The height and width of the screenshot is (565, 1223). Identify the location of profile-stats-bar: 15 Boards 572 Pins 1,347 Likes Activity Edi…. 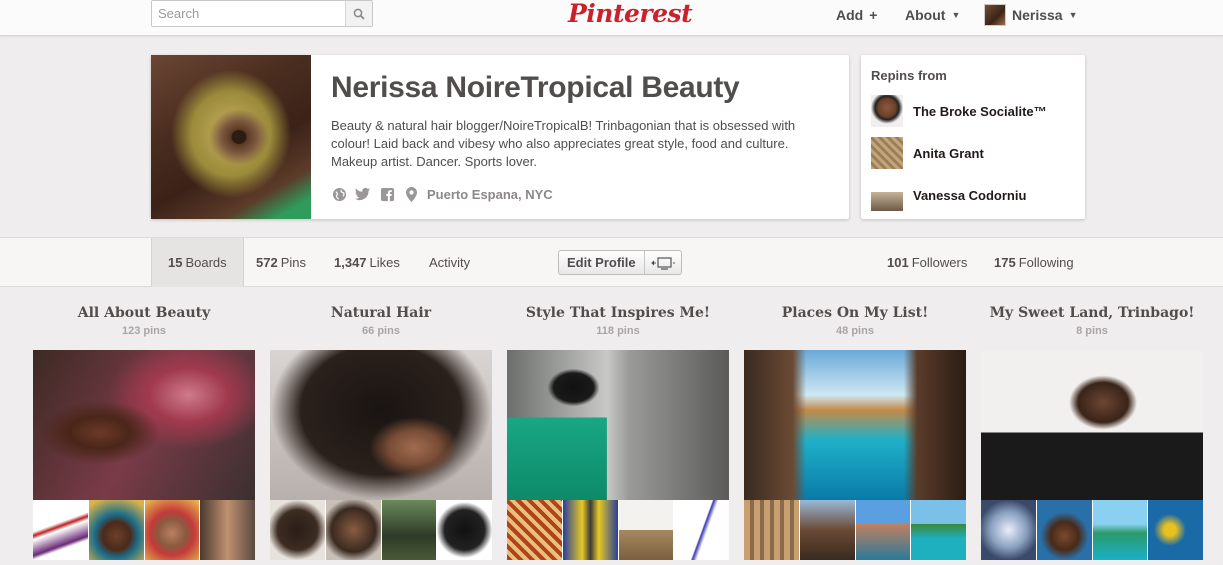
(611, 262).